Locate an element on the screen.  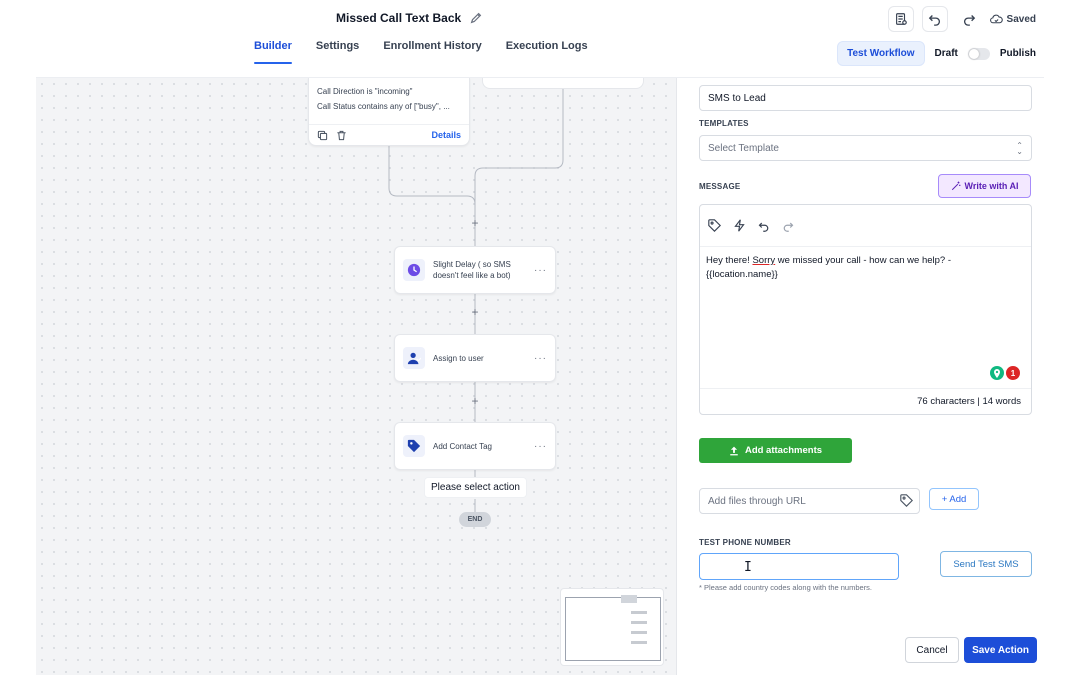
tab-builder: Builder is located at coordinates (273, 52).